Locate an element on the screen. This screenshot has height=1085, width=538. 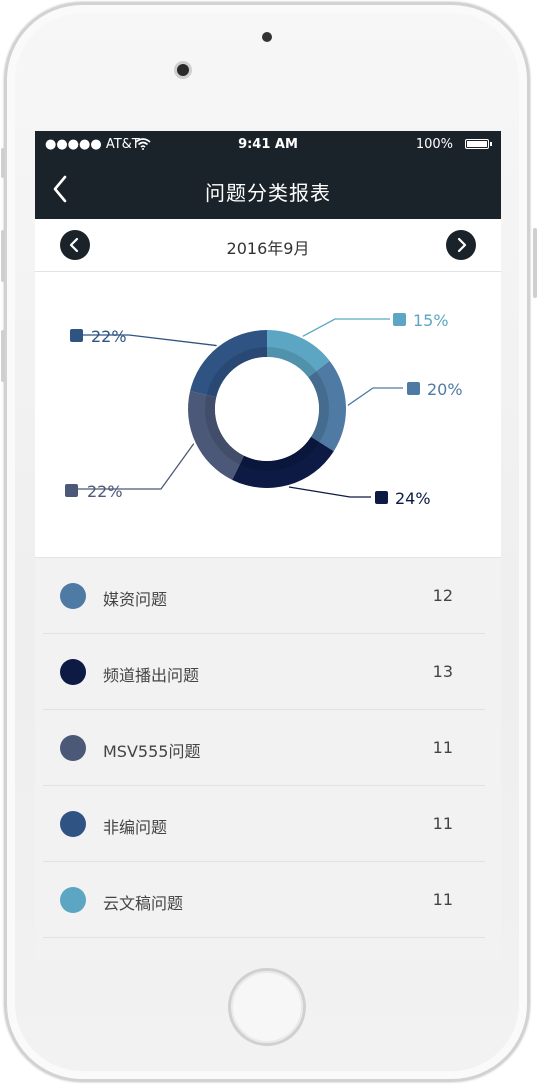
list-item: 媒资问题 12 is located at coordinates (264, 596).